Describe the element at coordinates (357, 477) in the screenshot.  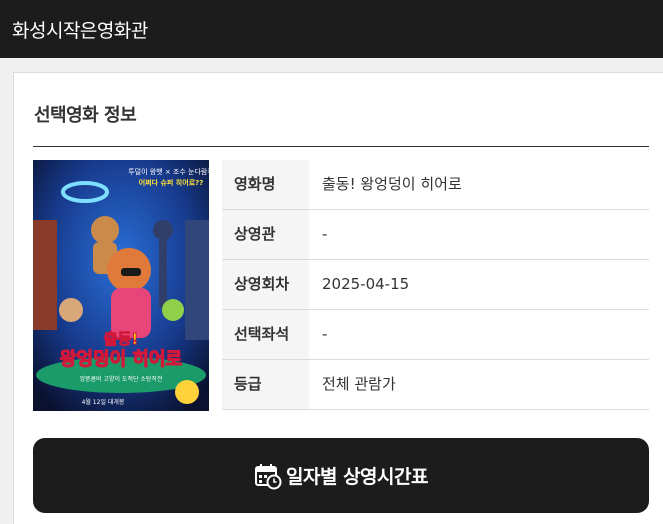
I see `schedule-button-label: 일자별 상영시간표` at that location.